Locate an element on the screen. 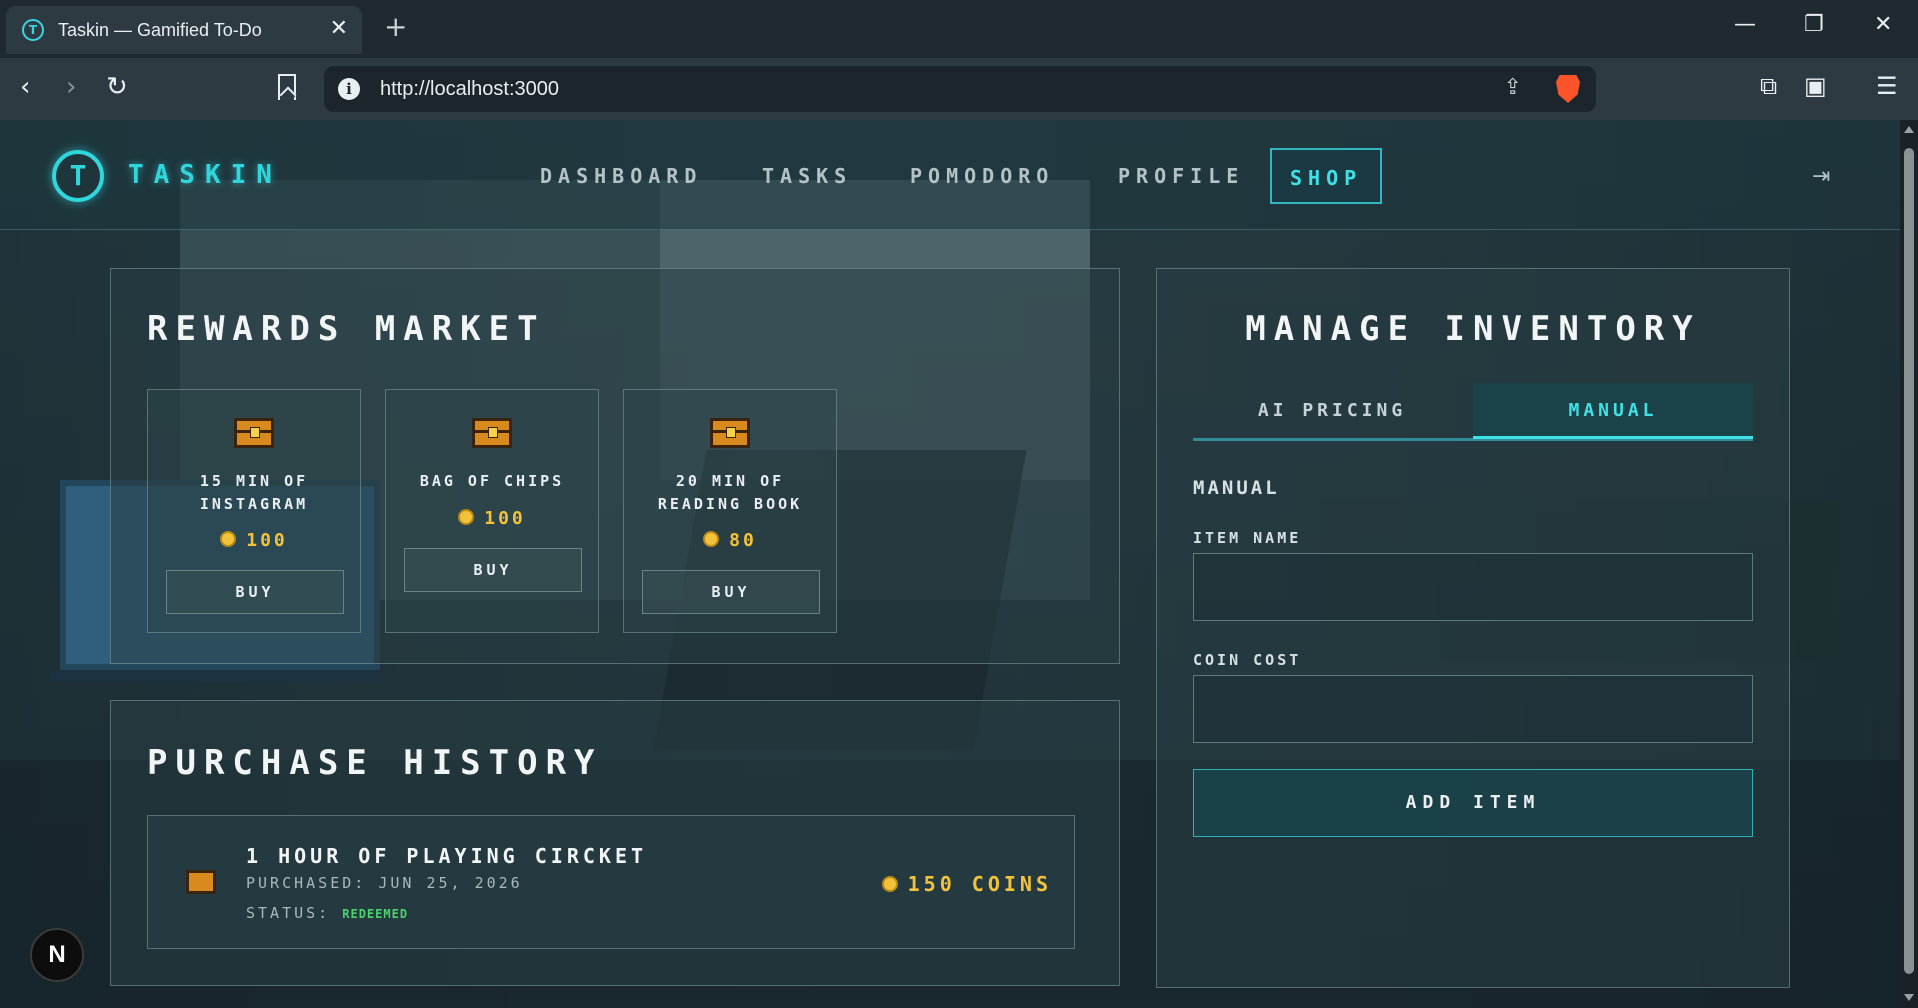 This screenshot has width=1918, height=1008. menu-icon: ☰ is located at coordinates (1887, 86).